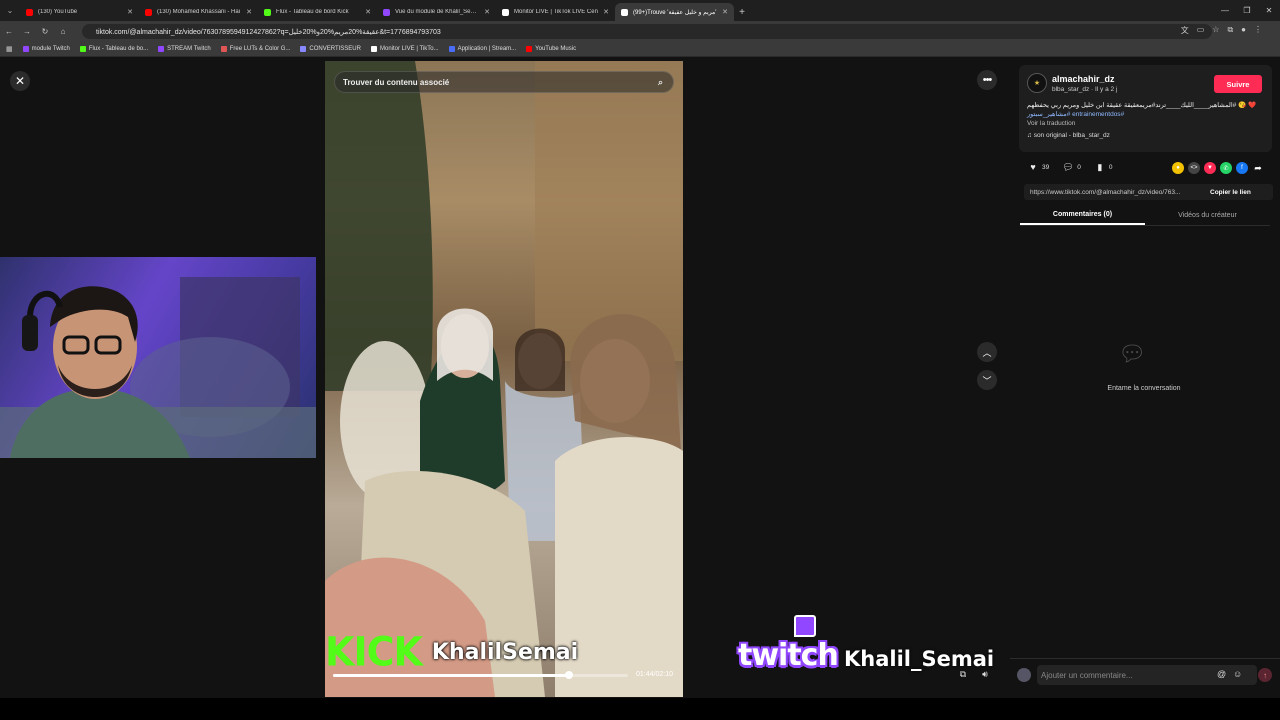 The image size is (1280, 720). I want to click on kick-overlay: KICK KhalilSemai, so click(452, 652).